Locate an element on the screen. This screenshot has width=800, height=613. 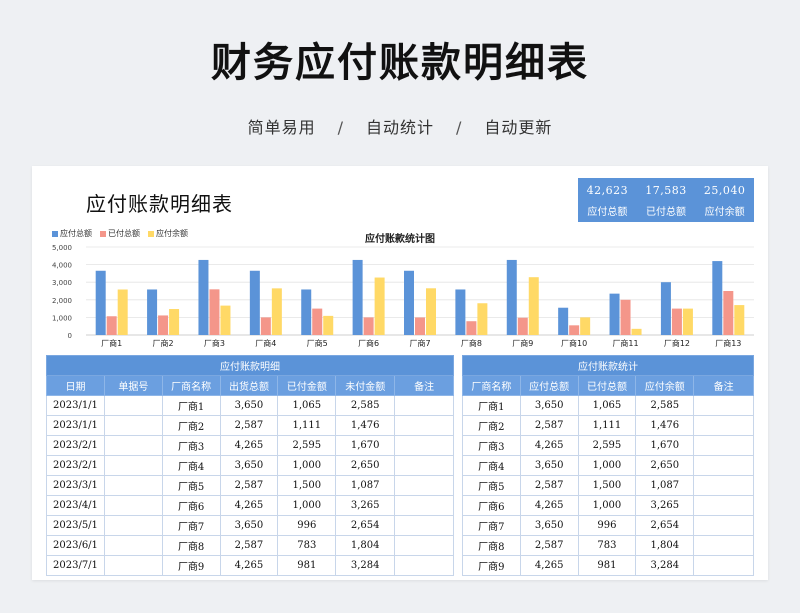
table-cell: 厂商3 is located at coordinates (491, 445).